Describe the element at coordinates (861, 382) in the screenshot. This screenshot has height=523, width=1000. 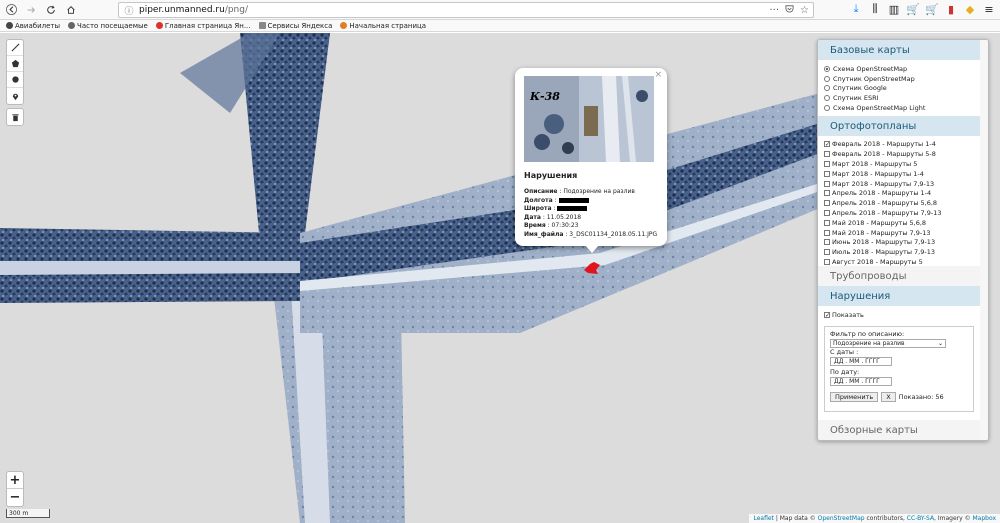
I see `to-date-input: ДД . ММ . ГГГГ` at that location.